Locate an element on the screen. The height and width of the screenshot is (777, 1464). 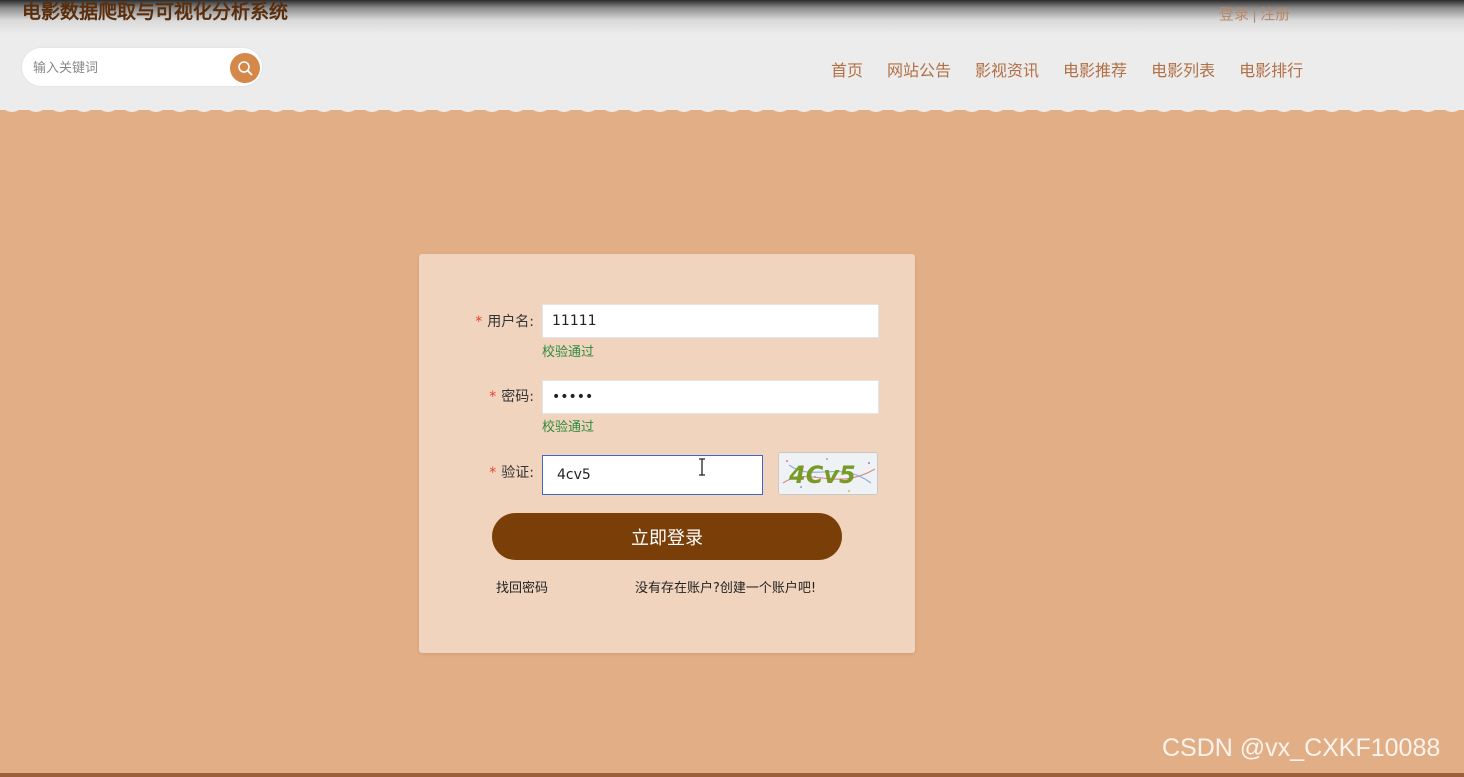
search-box is located at coordinates (142, 67).